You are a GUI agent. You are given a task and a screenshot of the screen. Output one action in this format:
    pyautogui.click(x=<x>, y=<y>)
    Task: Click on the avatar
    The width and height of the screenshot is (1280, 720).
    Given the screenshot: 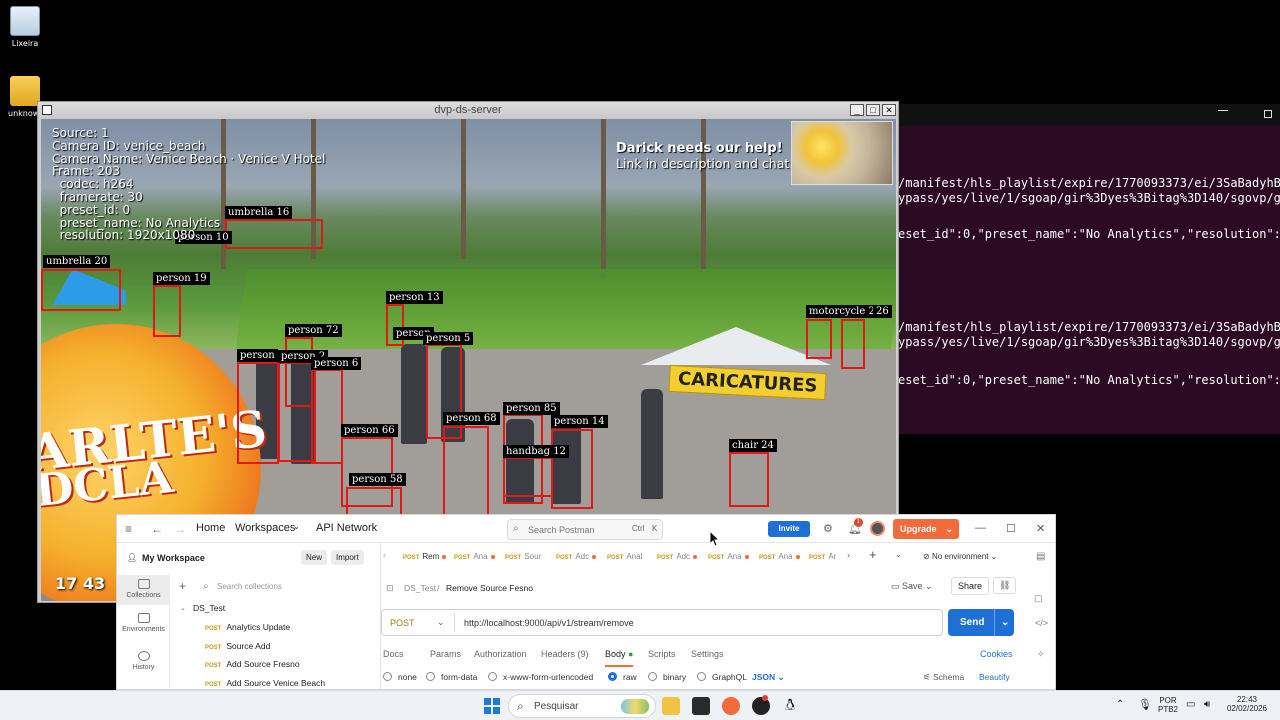 What is the action you would take?
    pyautogui.click(x=877, y=528)
    